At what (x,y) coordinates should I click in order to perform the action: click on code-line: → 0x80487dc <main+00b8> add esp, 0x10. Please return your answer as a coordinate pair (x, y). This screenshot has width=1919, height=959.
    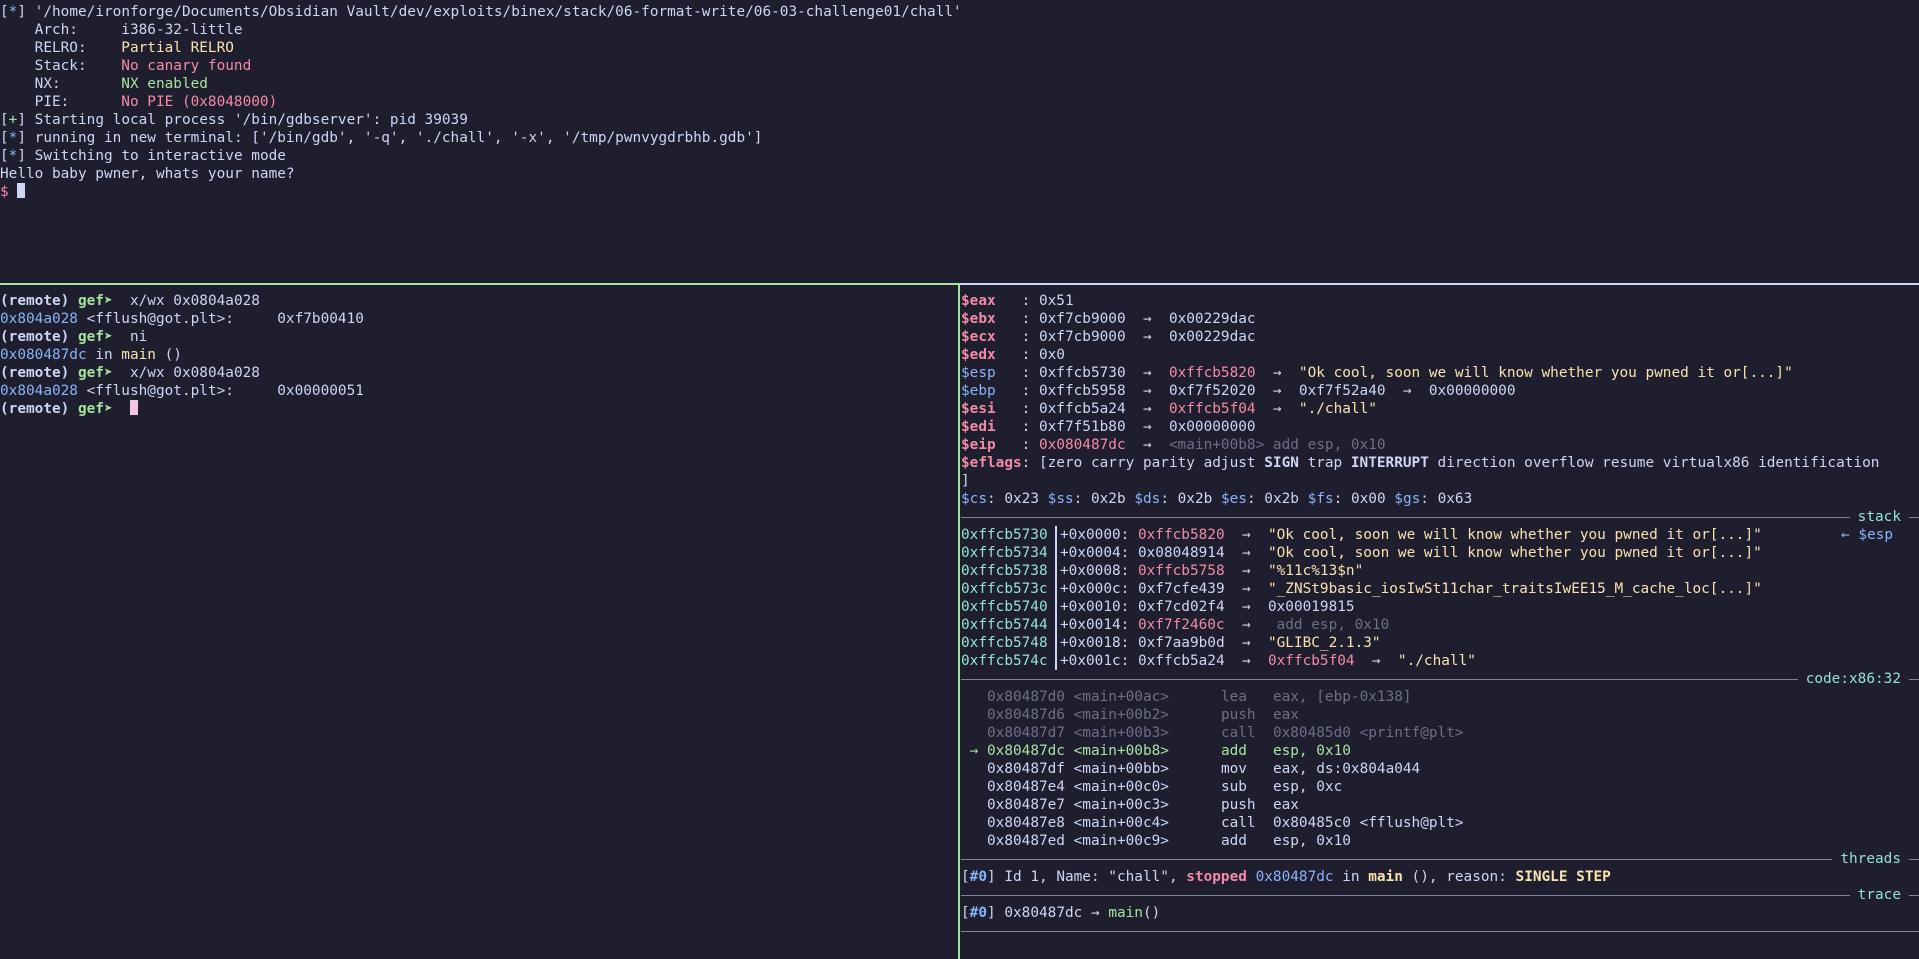
    Looking at the image, I should click on (1440, 751).